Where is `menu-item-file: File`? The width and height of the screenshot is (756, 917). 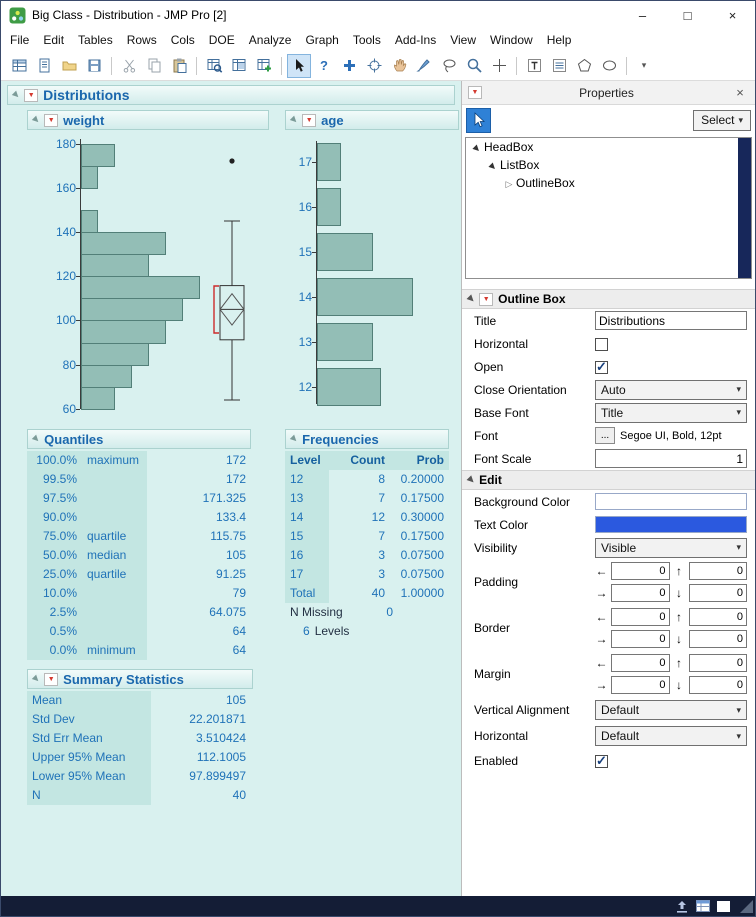
menu-item-file: File is located at coordinates (19, 40).